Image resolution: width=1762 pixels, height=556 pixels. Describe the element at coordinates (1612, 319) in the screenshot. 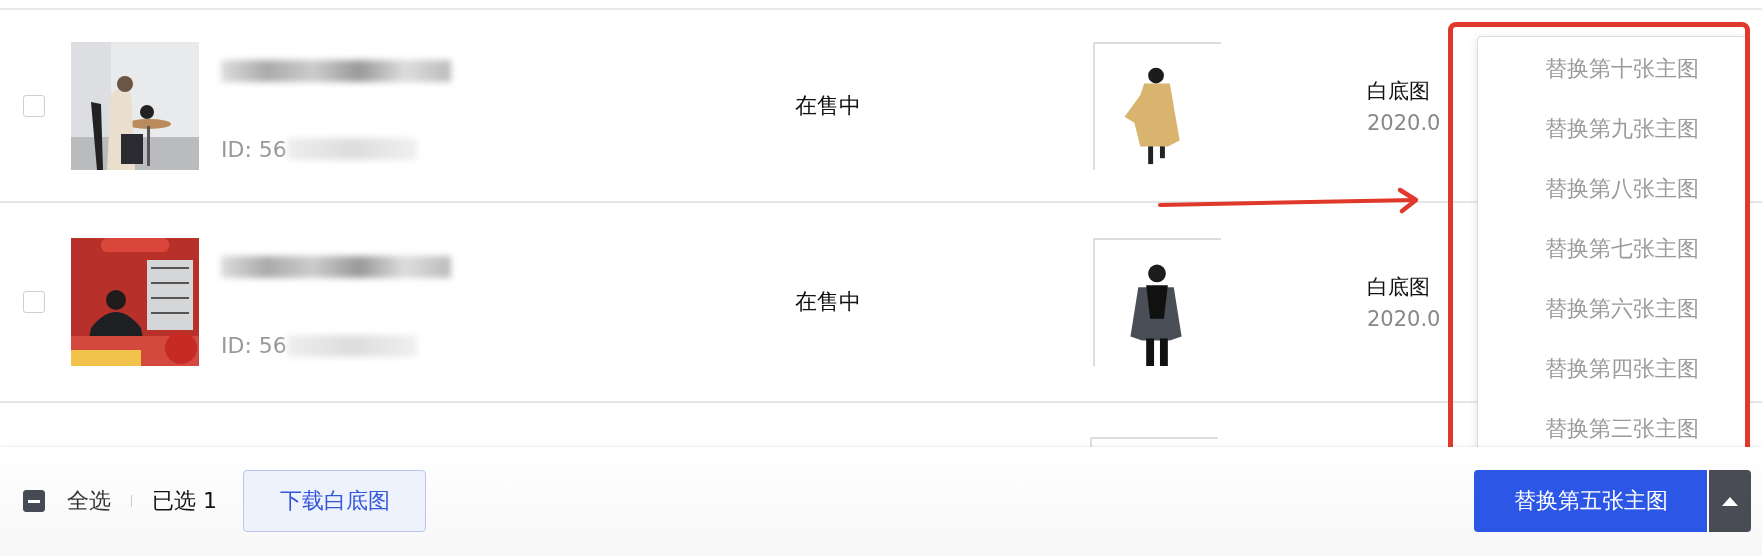

I see `menu-item: 替换第六张主图` at that location.